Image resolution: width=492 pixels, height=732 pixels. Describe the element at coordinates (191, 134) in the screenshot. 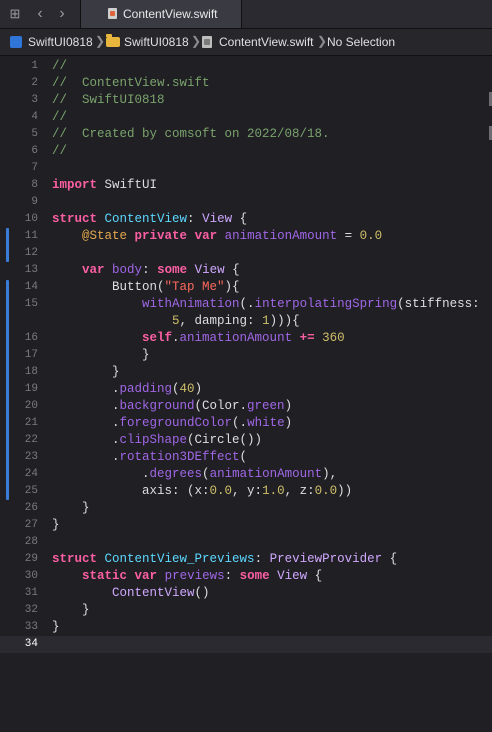

I see `code-token: // Created by comsoft on 2022/08/18.` at that location.